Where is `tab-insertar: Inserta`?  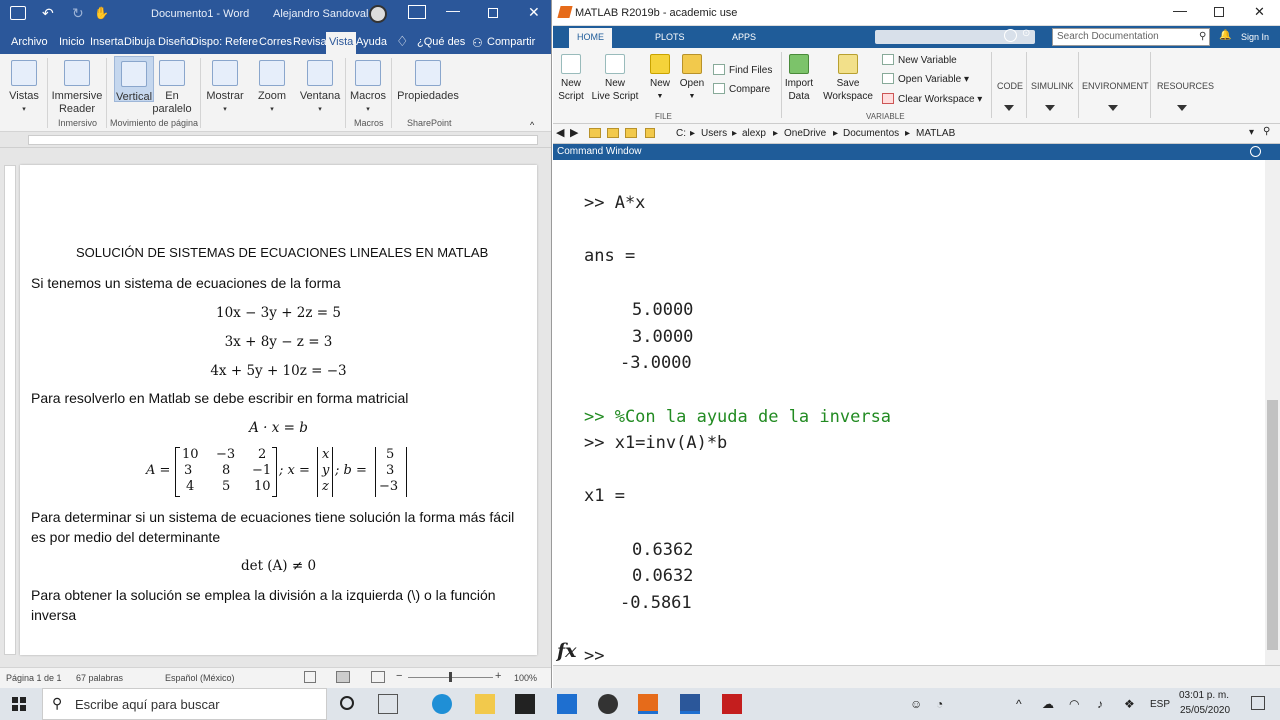 tab-insertar: Inserta is located at coordinates (107, 42).